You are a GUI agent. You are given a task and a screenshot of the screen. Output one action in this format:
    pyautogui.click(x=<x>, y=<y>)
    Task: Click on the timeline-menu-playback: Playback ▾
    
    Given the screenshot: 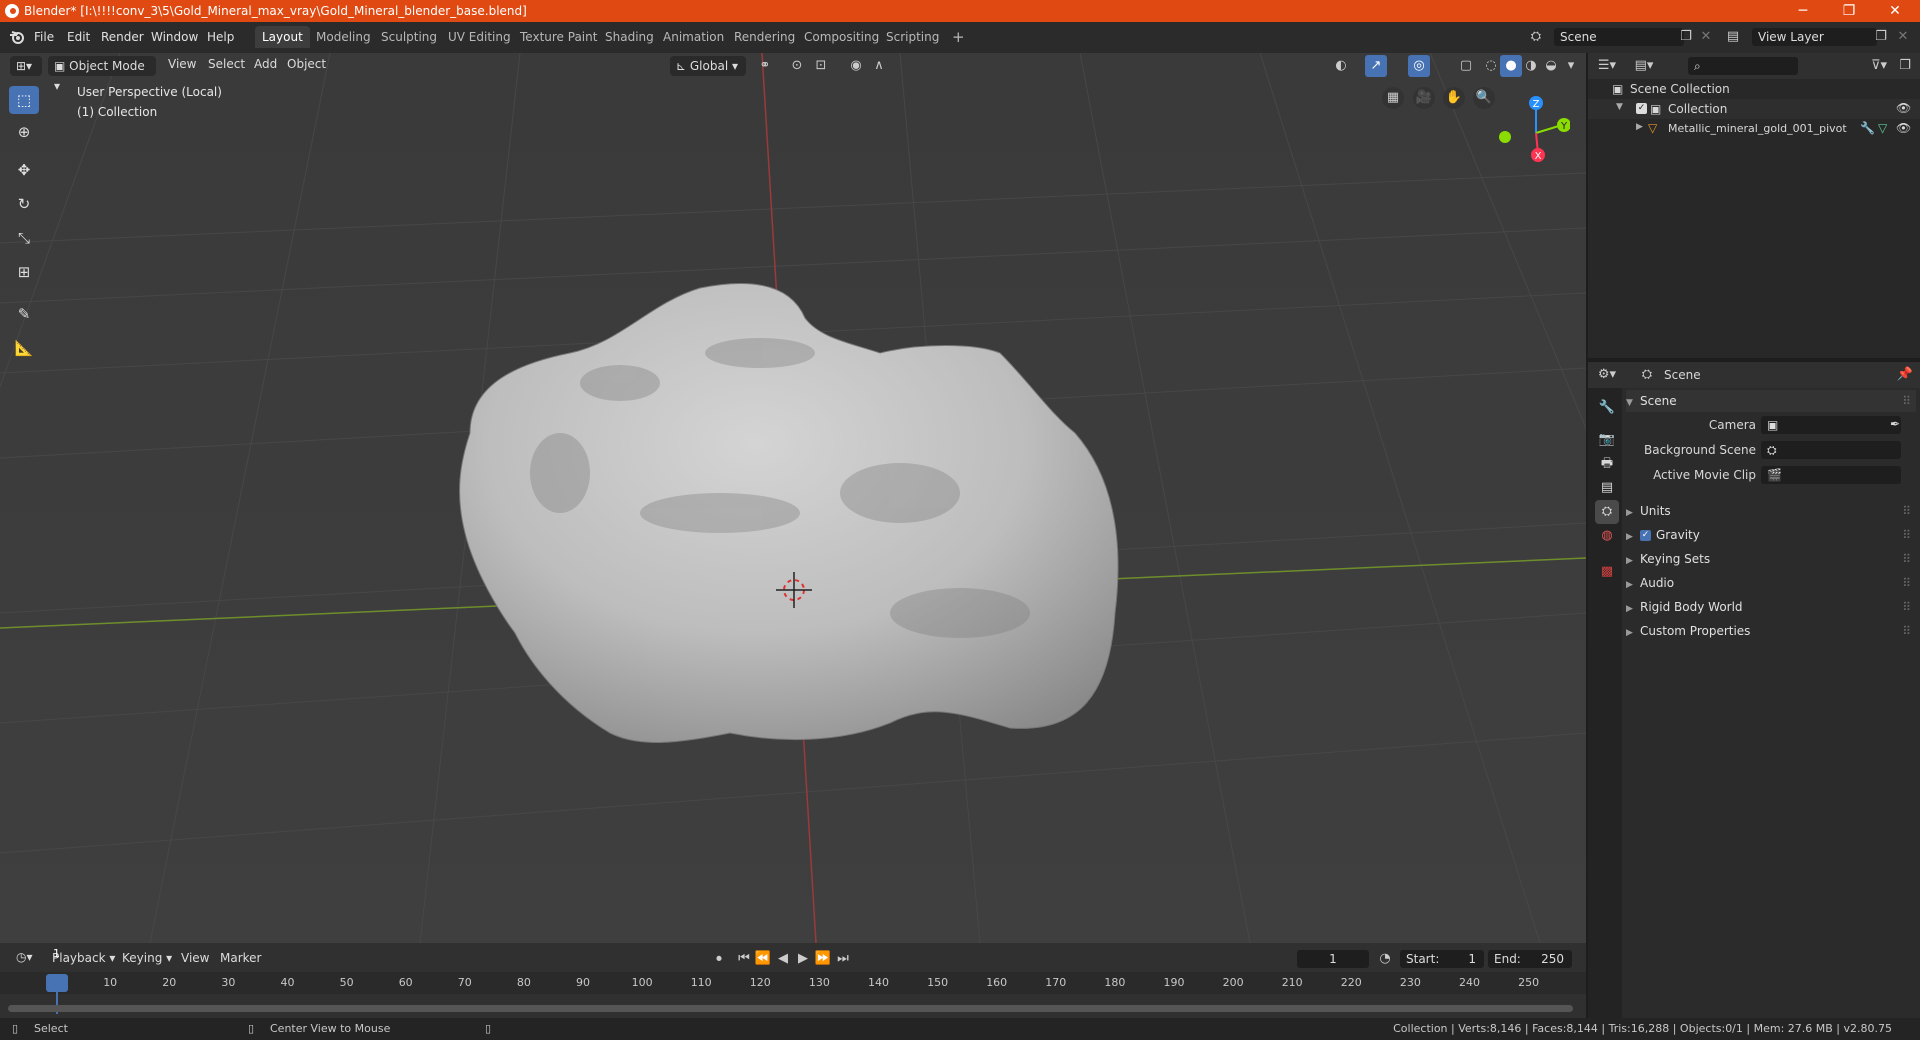 What is the action you would take?
    pyautogui.click(x=83, y=958)
    